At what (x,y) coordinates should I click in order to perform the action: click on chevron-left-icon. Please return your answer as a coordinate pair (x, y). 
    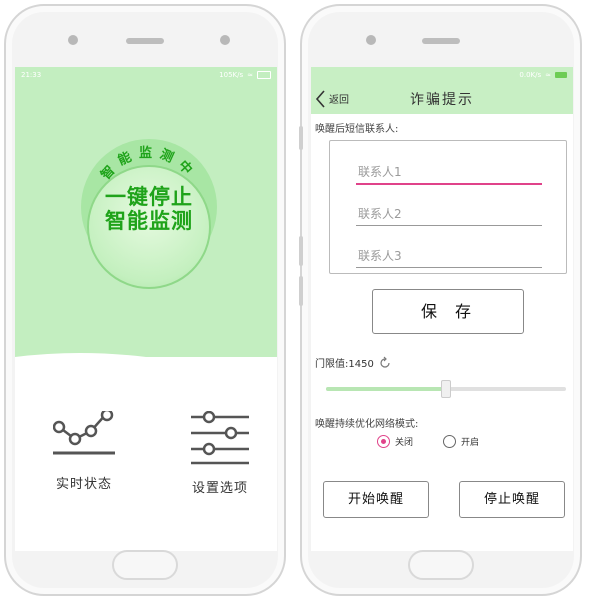
    Looking at the image, I should click on (320, 98).